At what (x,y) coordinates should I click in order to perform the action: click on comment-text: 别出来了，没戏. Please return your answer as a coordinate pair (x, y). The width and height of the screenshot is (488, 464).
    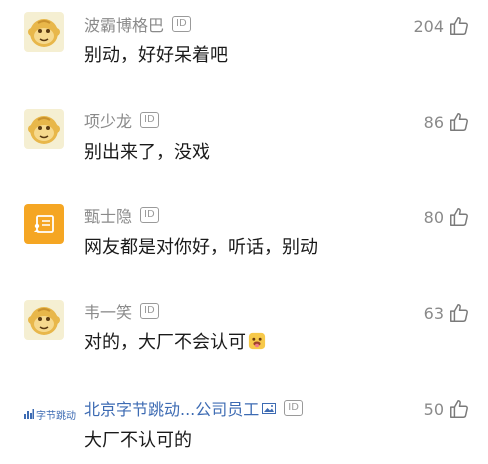
    Looking at the image, I should click on (147, 152).